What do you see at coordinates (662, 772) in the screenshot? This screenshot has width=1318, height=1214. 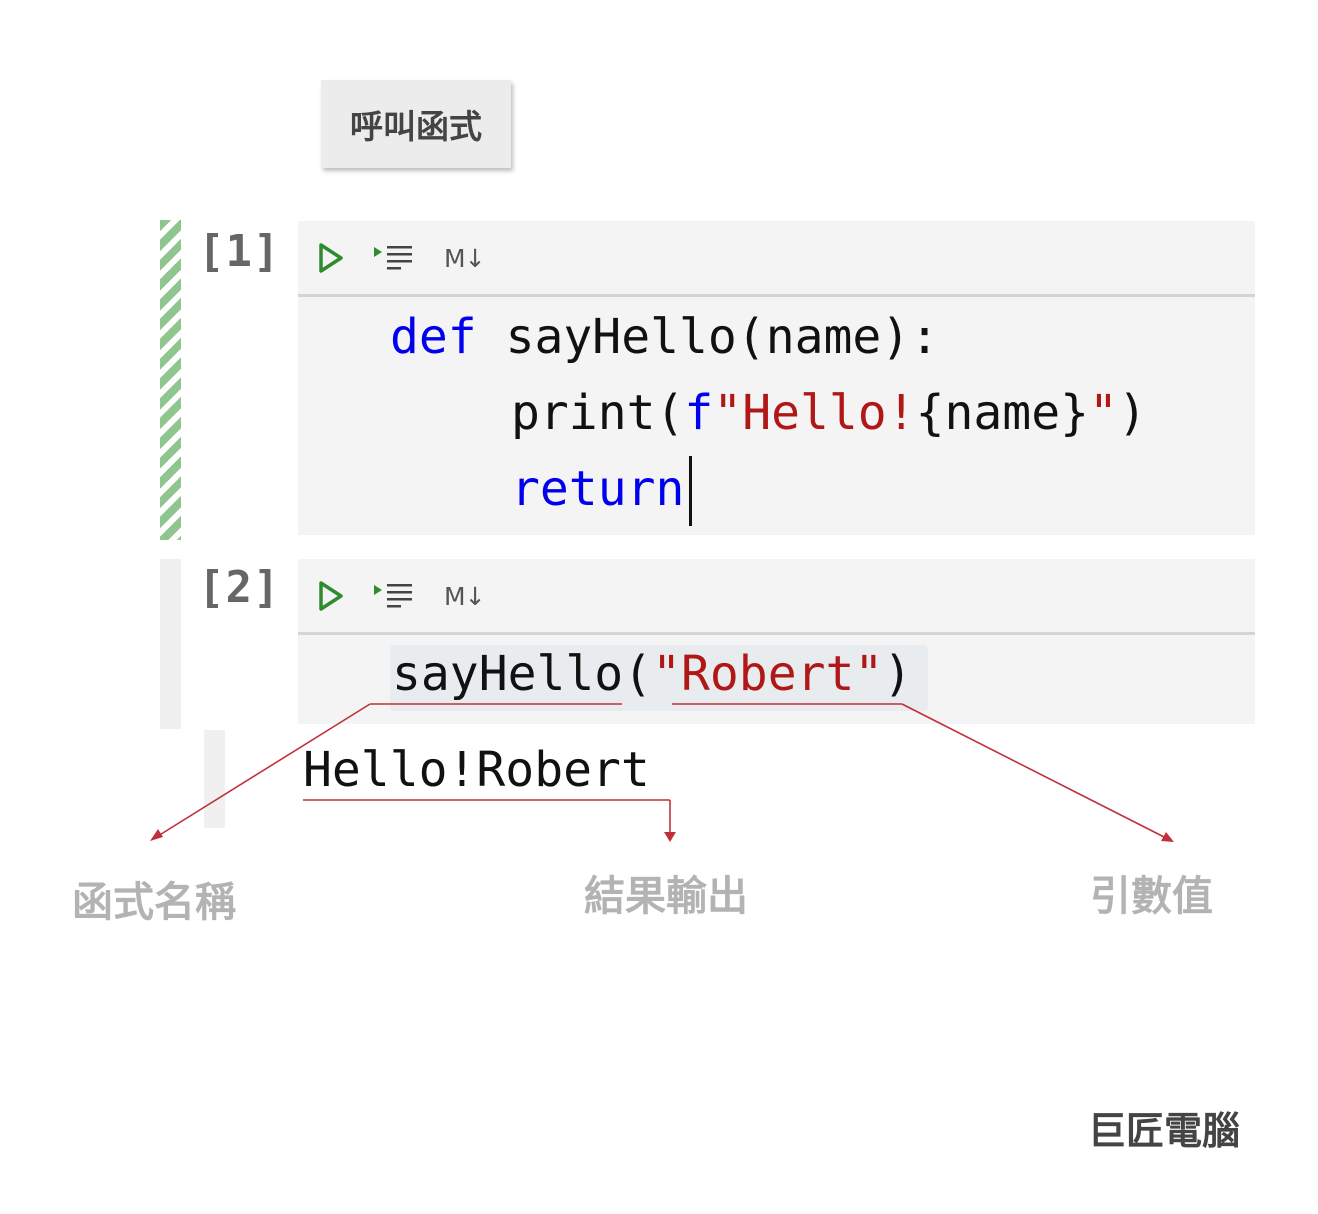 I see `annotation-arrows` at bounding box center [662, 772].